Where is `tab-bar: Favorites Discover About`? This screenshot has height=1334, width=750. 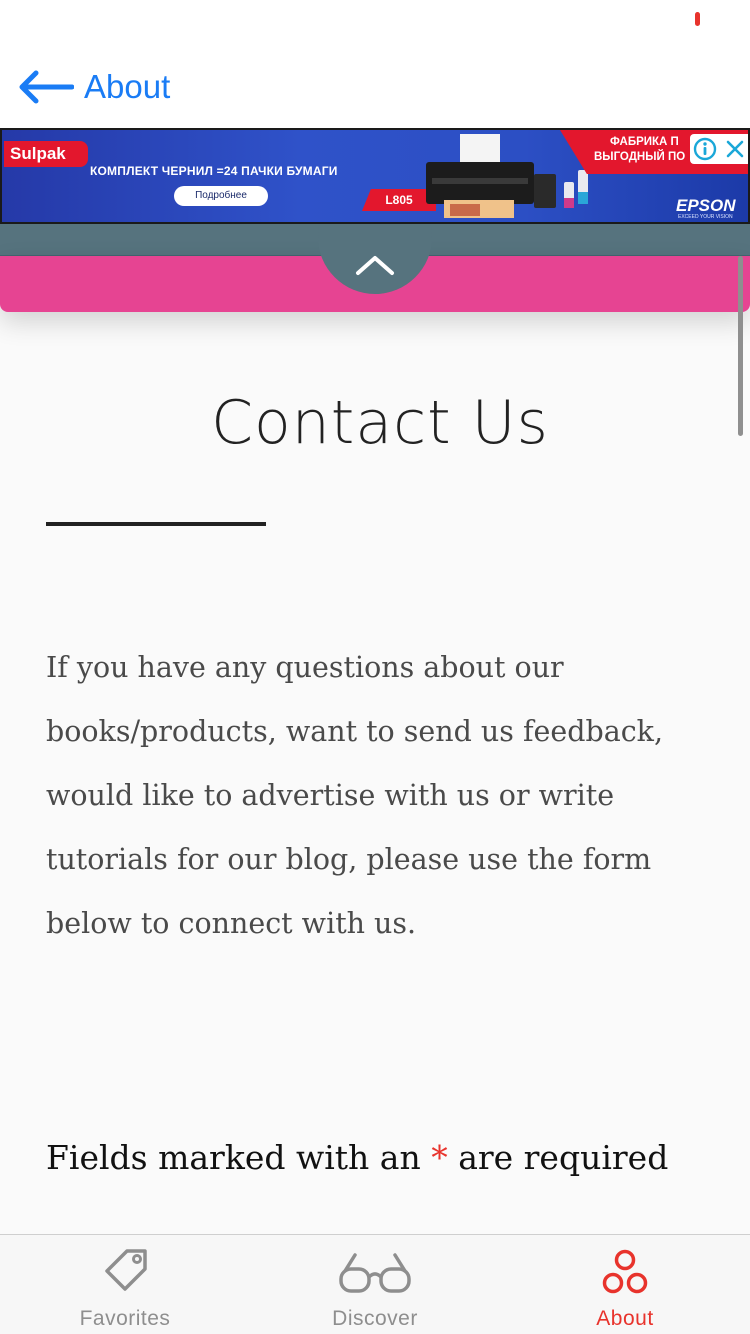 tab-bar: Favorites Discover About is located at coordinates (375, 1284).